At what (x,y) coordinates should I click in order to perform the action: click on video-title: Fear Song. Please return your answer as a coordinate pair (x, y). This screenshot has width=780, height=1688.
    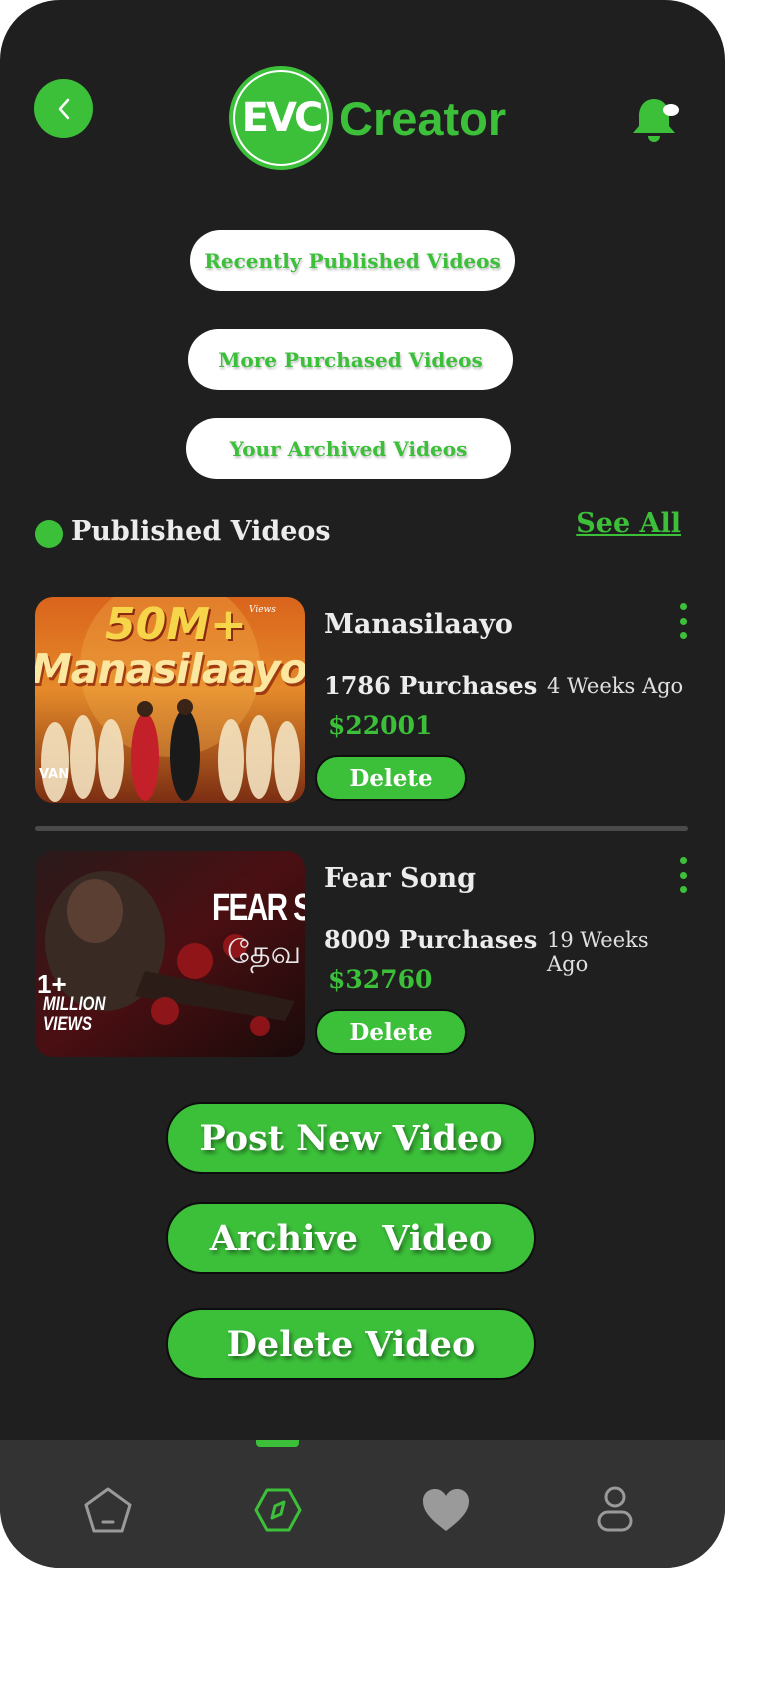
    Looking at the image, I should click on (400, 878).